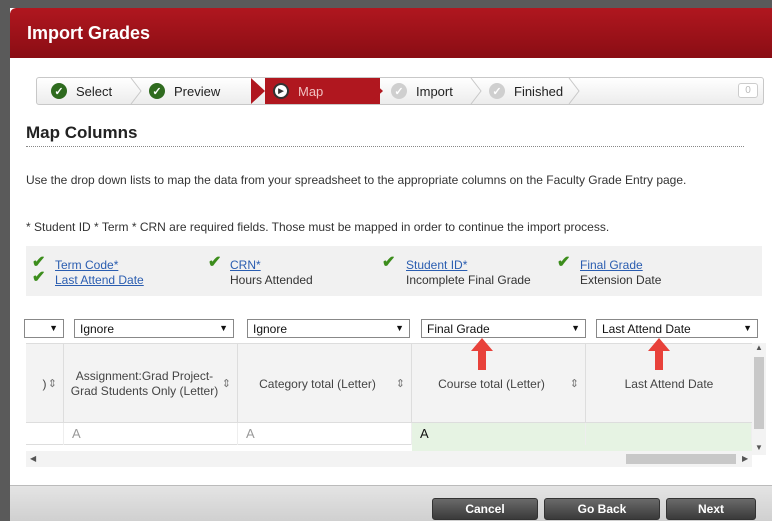 This screenshot has height=521, width=772. I want to click on step-label: Import, so click(434, 91).